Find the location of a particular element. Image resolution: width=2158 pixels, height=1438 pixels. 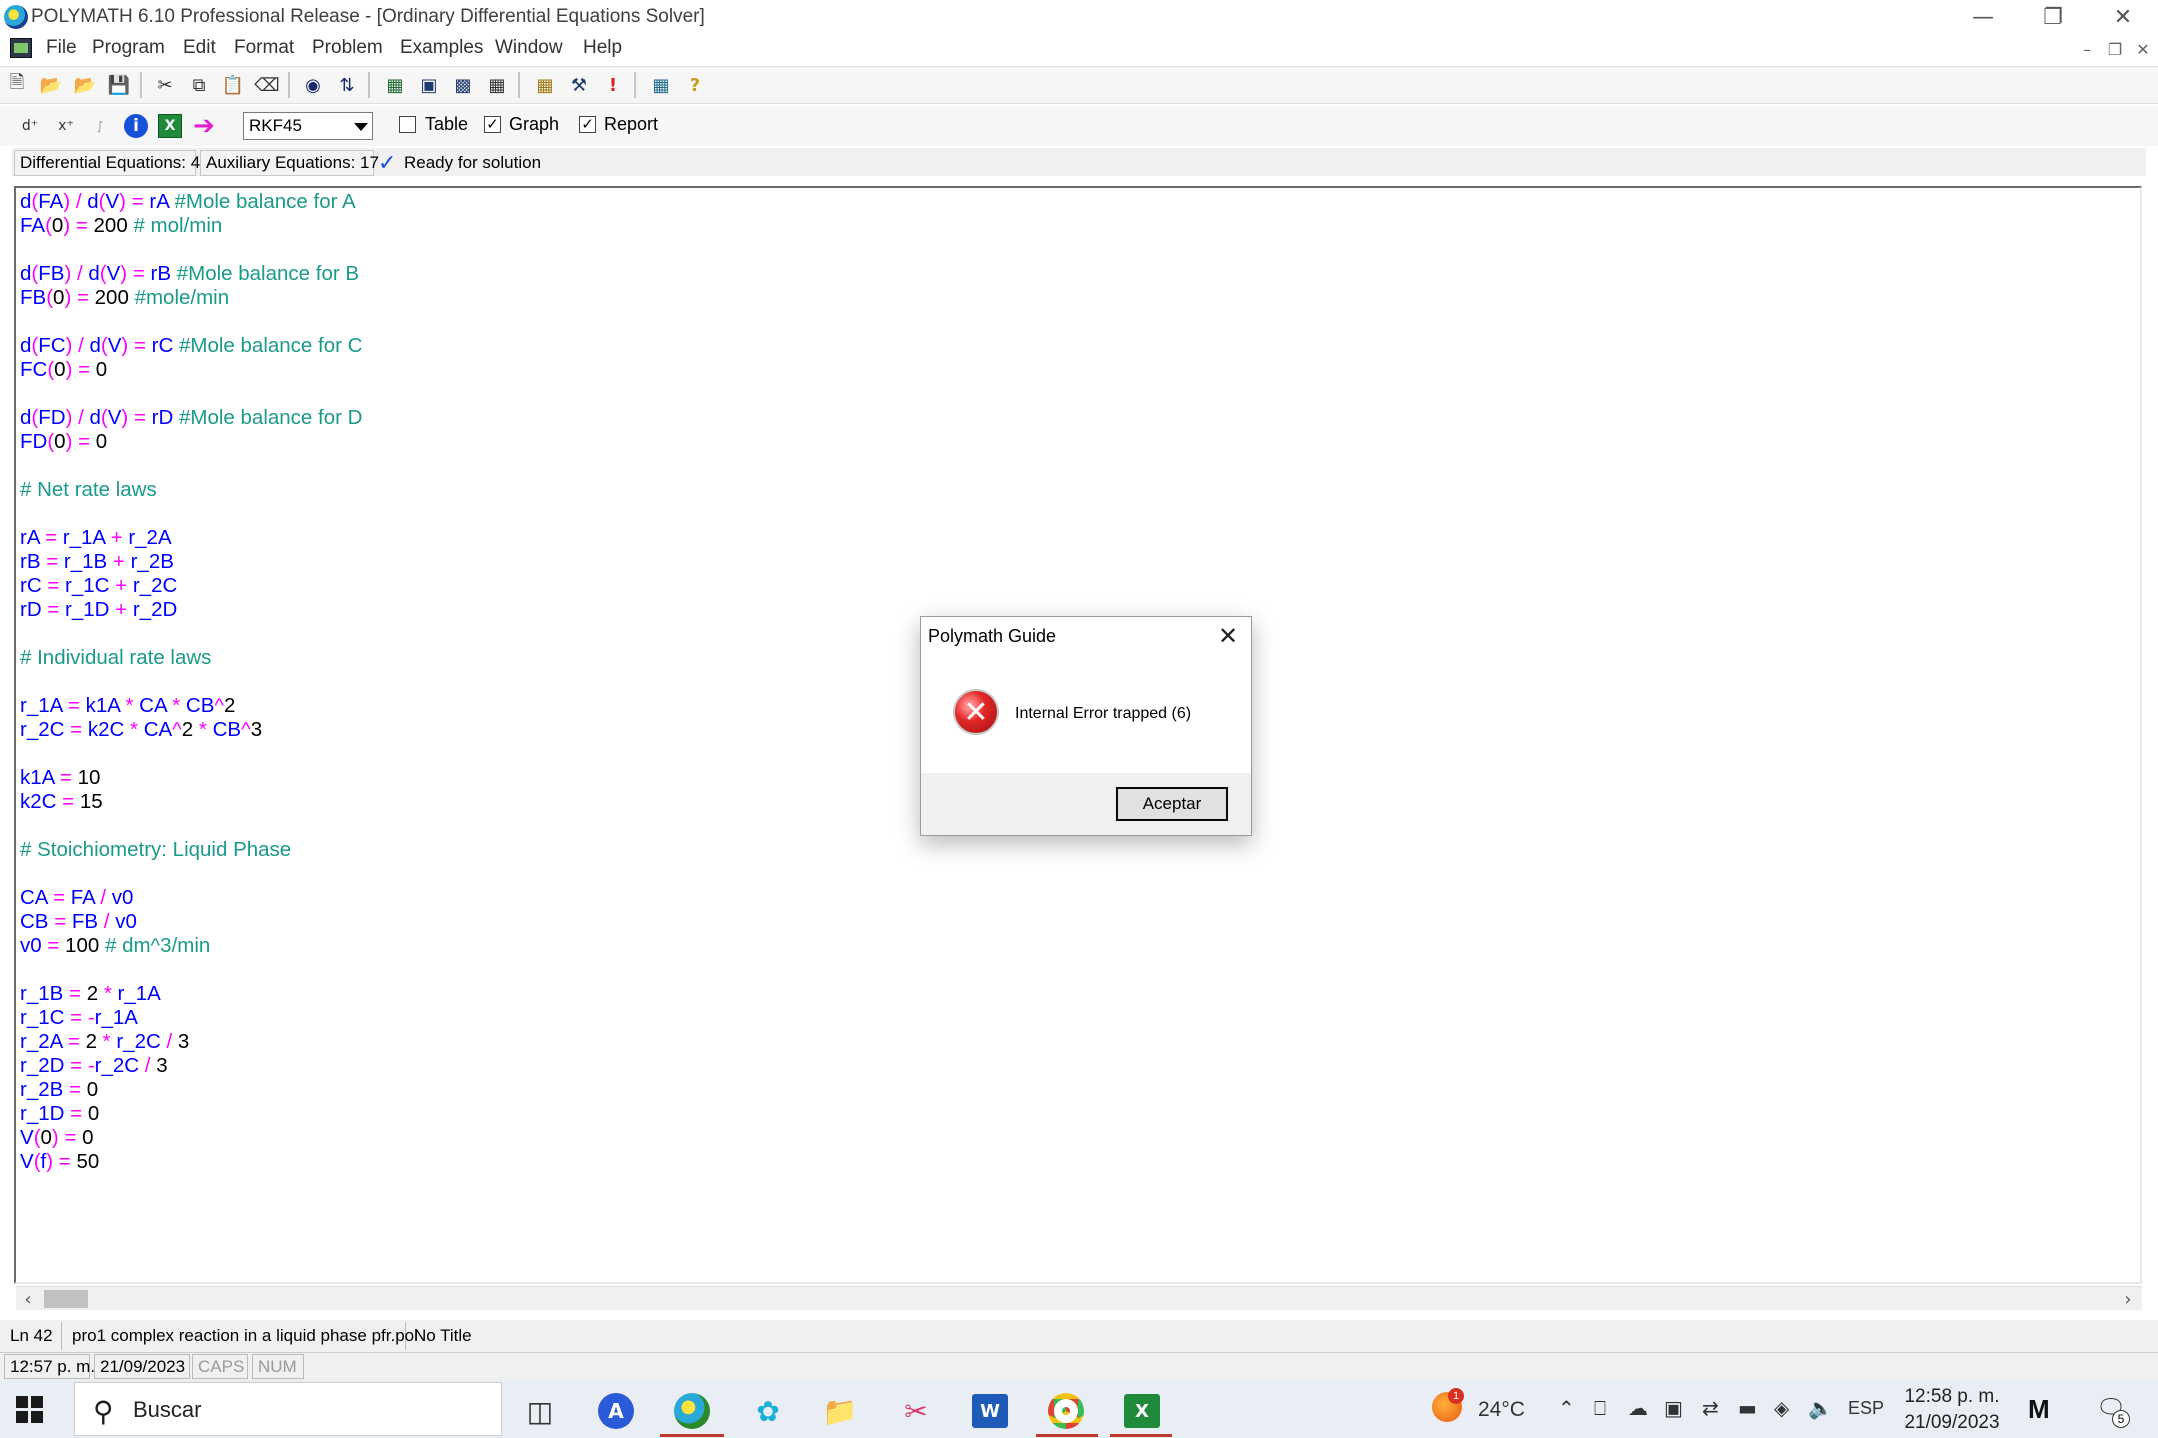

code-line: r_2C = k2C * CA^2 * CB^3 is located at coordinates (141, 730).